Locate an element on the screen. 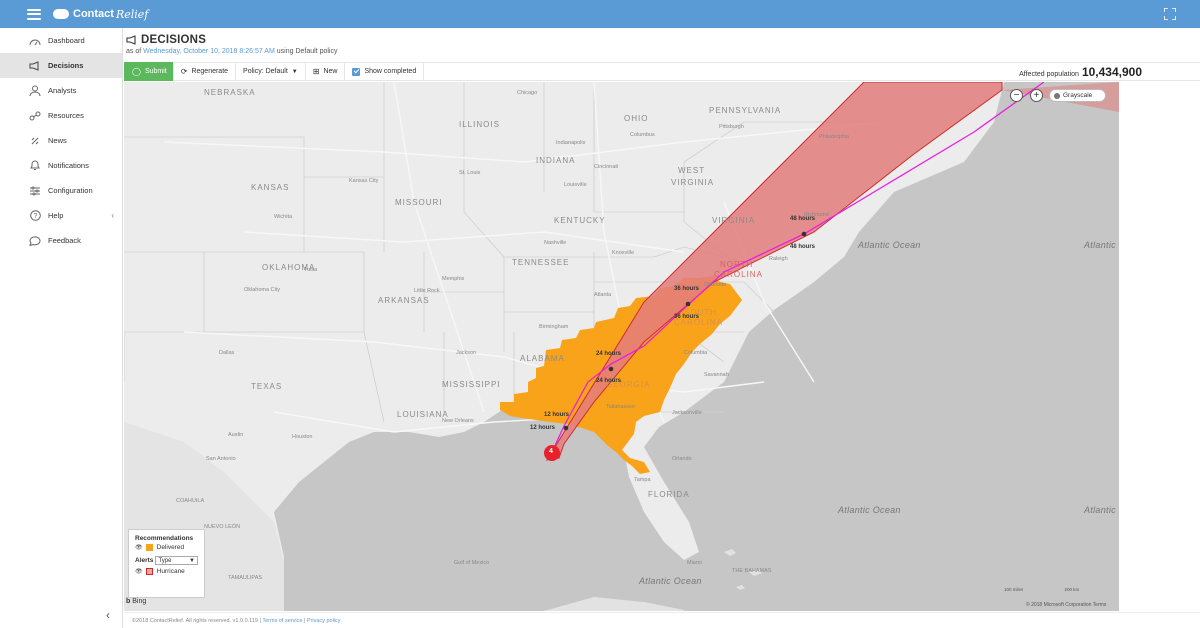 This screenshot has width=1200, height=628. map-label: Jackson is located at coordinates (466, 353).